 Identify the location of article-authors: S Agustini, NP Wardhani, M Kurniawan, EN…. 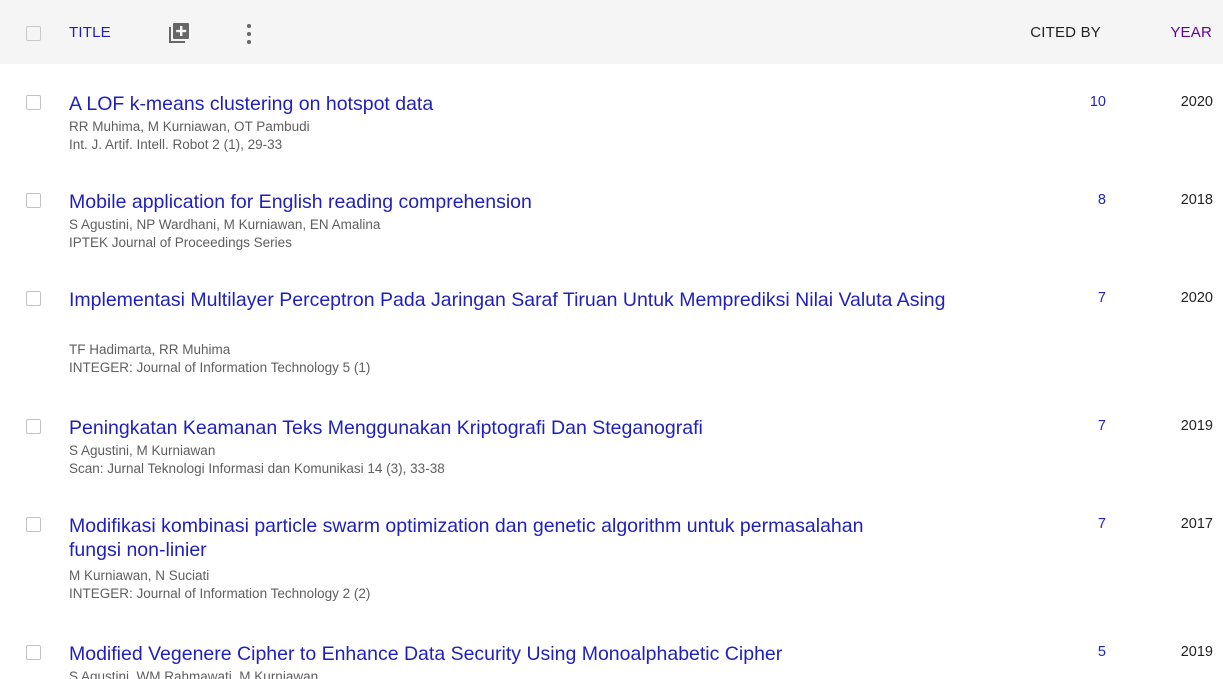
(225, 224).